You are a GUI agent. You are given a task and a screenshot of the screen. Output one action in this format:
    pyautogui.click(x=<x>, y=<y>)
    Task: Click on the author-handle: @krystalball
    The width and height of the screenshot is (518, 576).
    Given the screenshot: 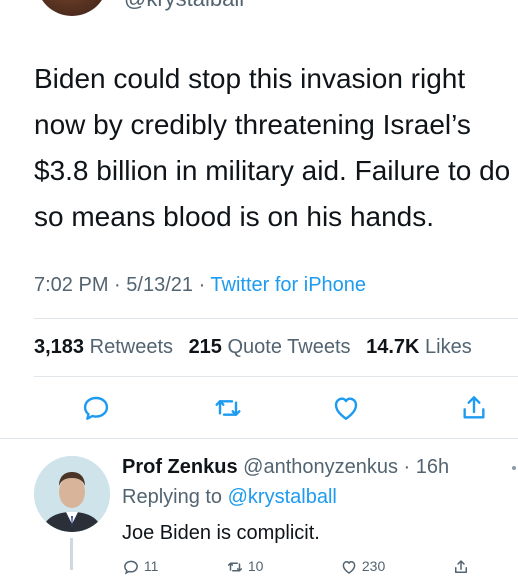 What is the action you would take?
    pyautogui.click(x=184, y=6)
    